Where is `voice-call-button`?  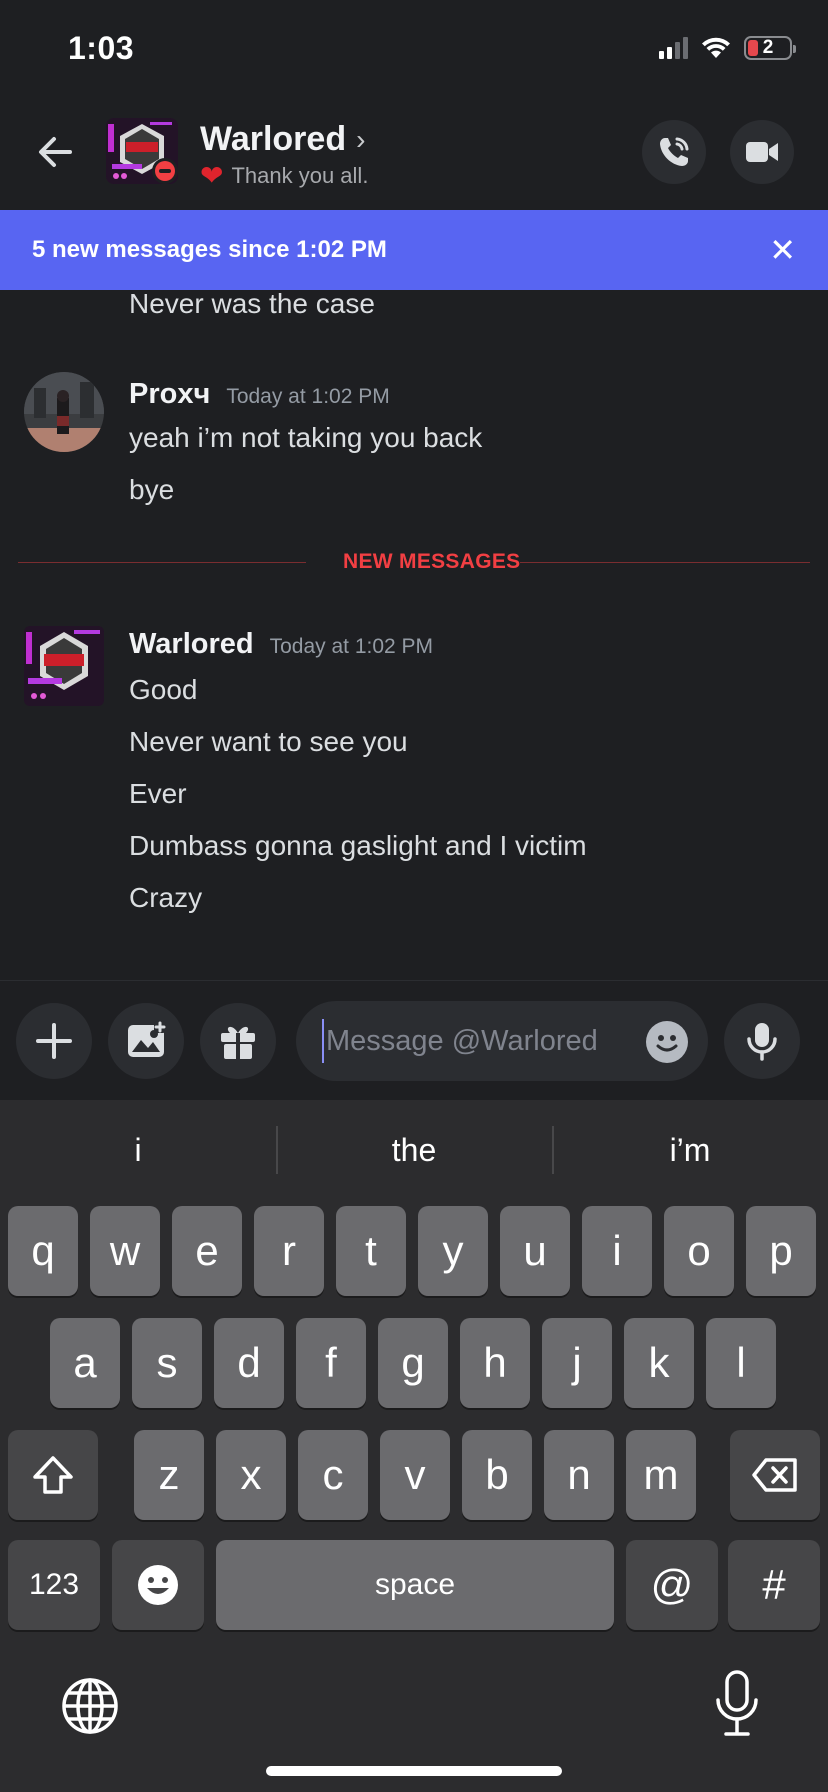 voice-call-button is located at coordinates (674, 152).